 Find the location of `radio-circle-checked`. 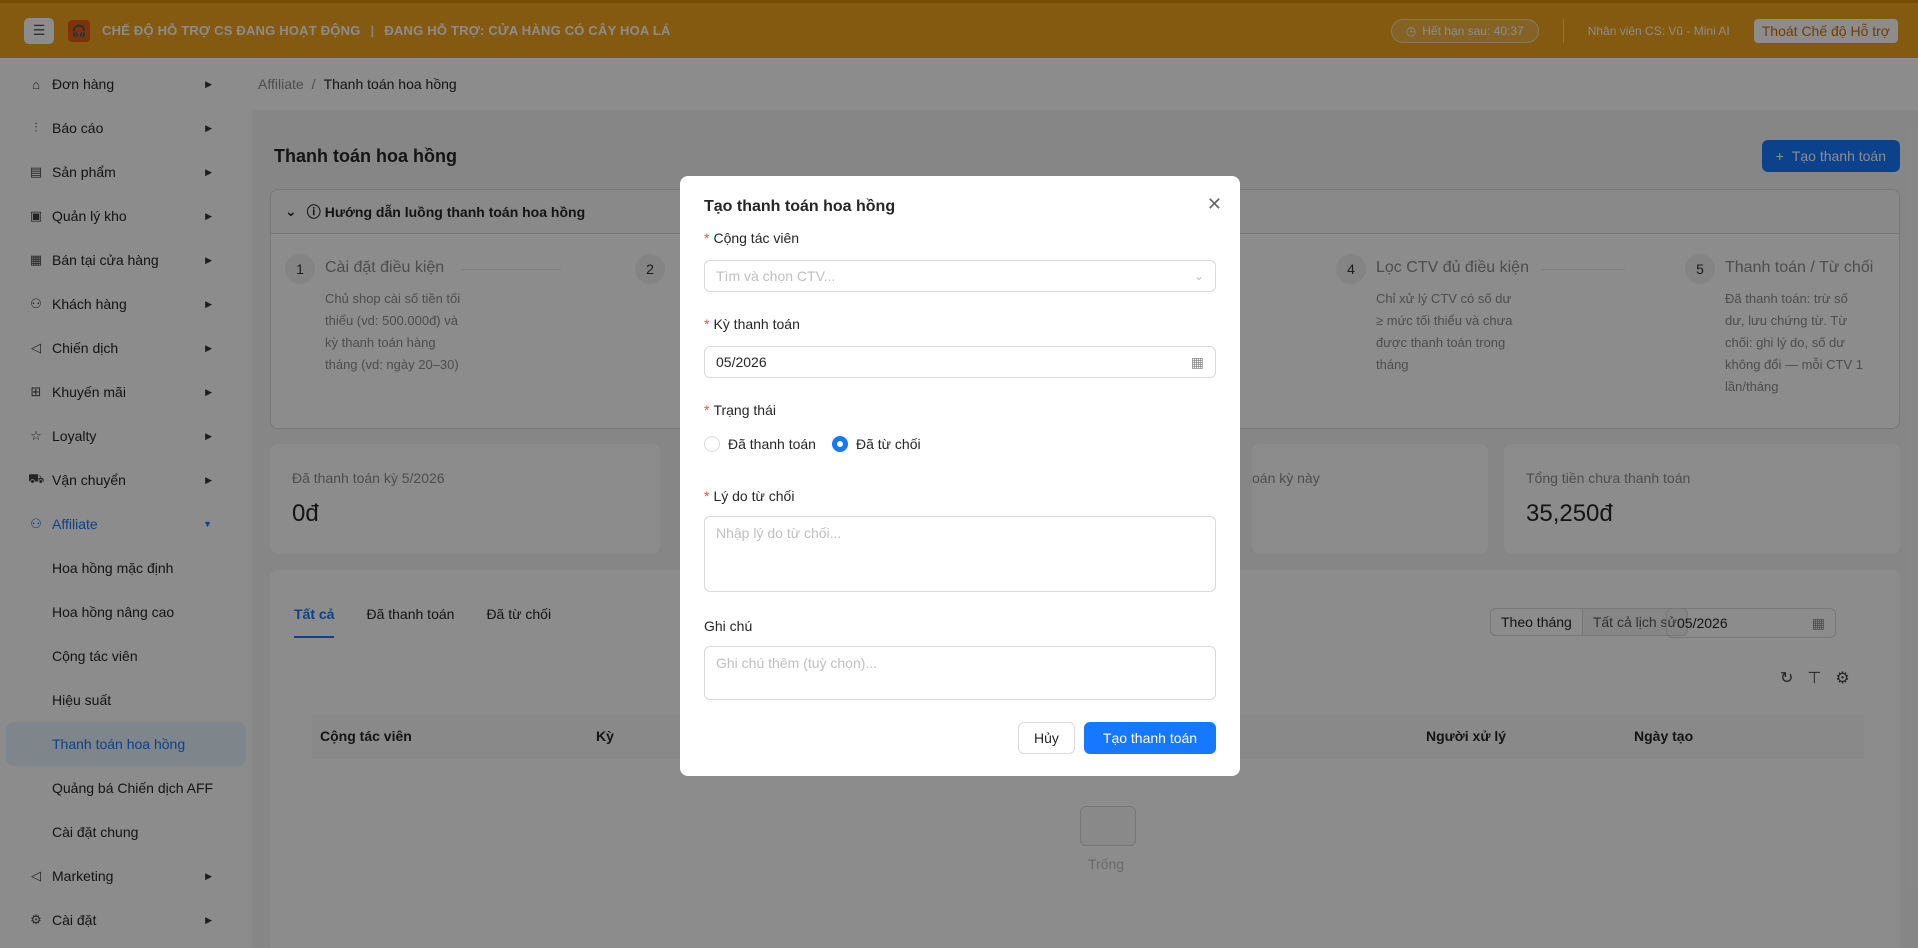

radio-circle-checked is located at coordinates (839, 444).